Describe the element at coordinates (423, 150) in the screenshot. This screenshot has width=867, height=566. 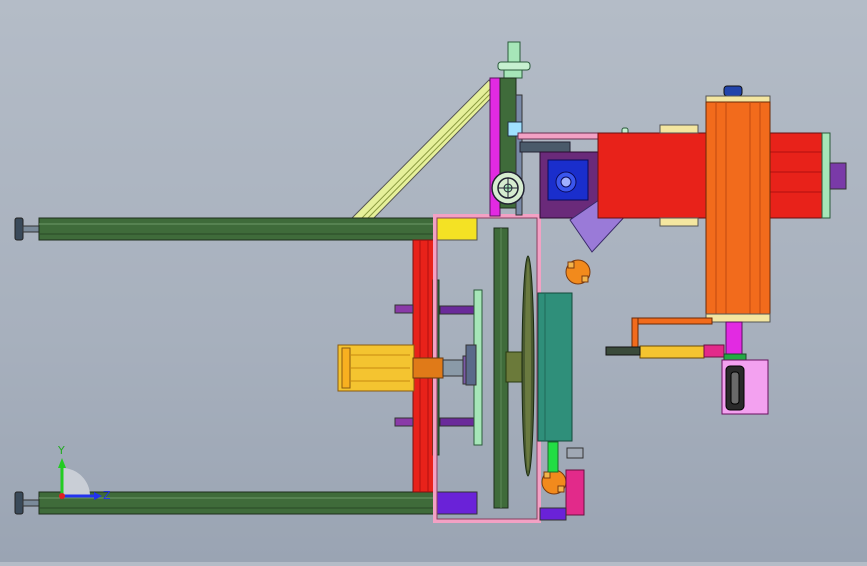
I see `diagonal-brace` at that location.